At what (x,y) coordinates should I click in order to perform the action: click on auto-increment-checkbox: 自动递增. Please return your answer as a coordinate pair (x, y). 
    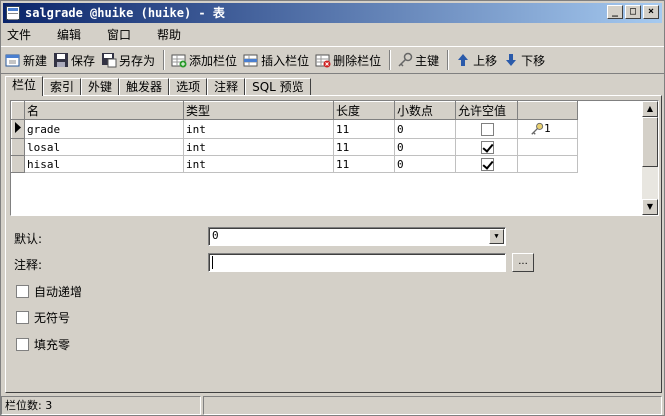
    Looking at the image, I should click on (49, 291).